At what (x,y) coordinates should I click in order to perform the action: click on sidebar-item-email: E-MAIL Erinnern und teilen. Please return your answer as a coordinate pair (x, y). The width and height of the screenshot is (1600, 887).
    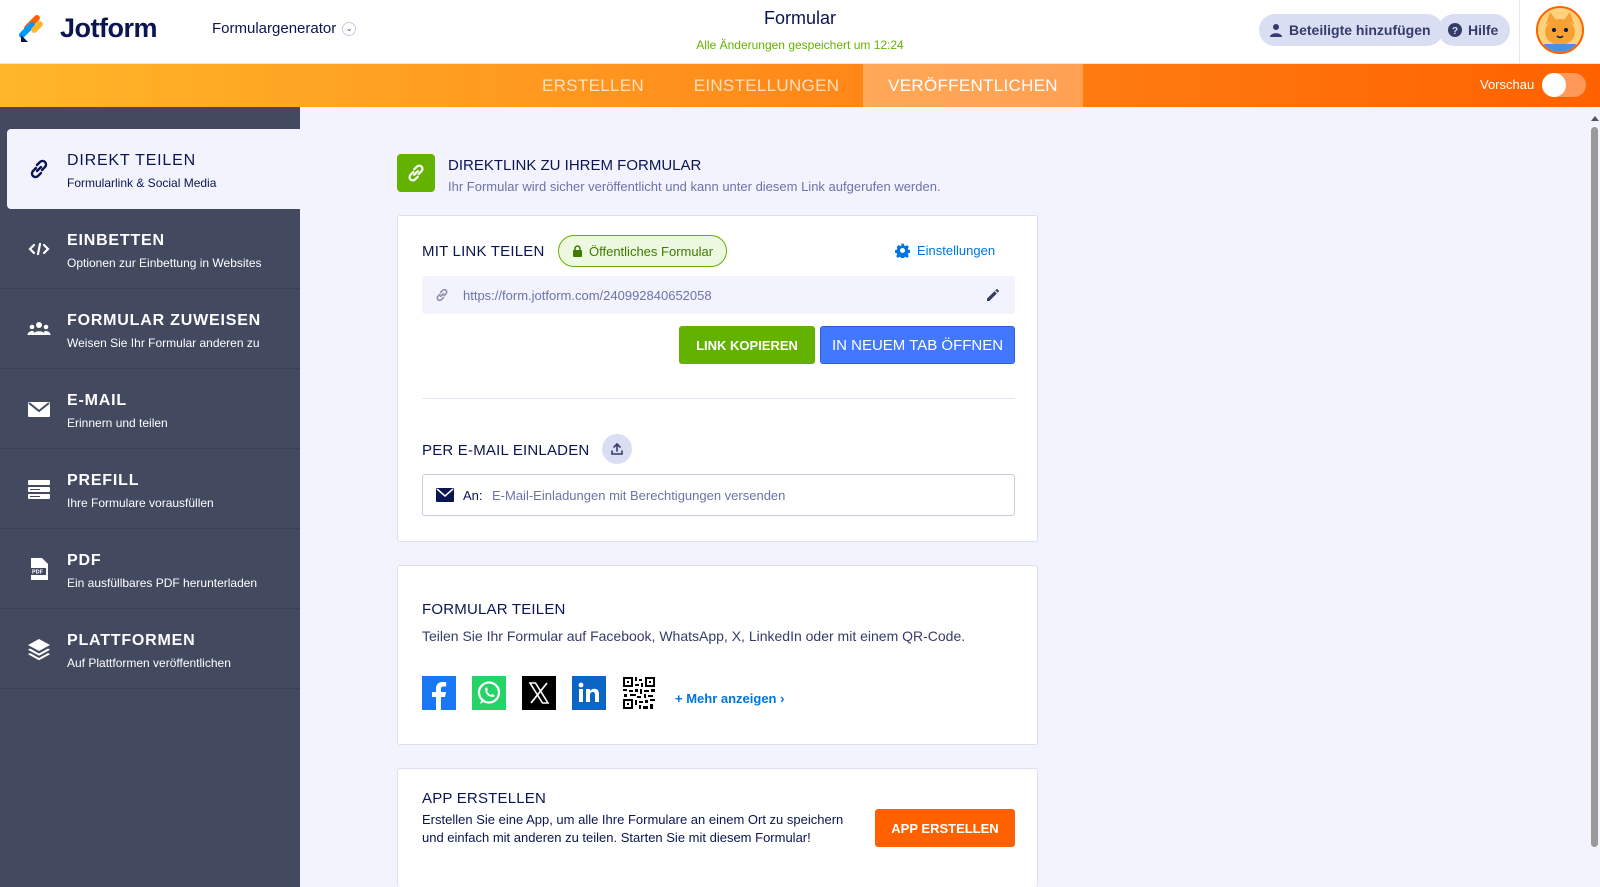
    Looking at the image, I should click on (150, 409).